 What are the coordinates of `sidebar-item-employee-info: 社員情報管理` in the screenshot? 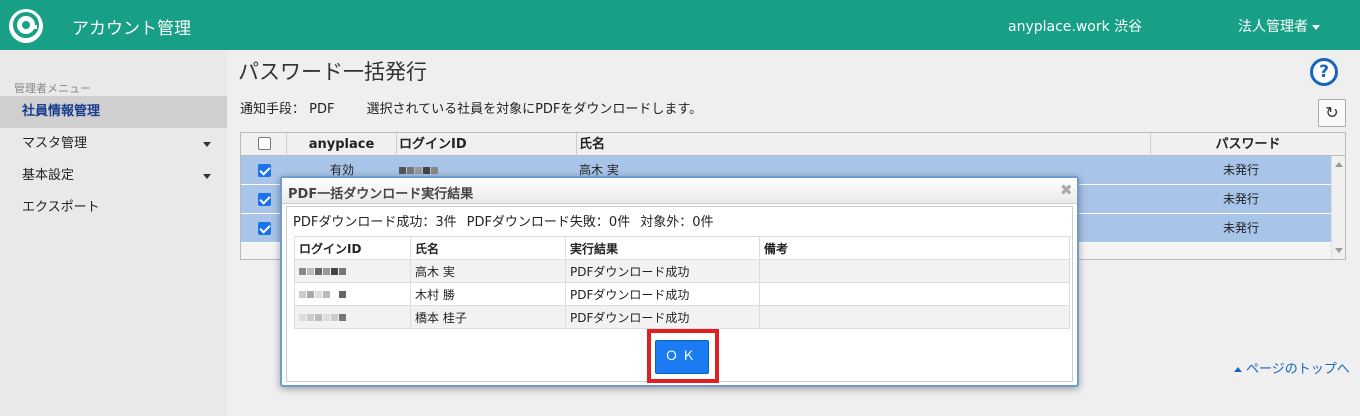 It's located at (113, 112).